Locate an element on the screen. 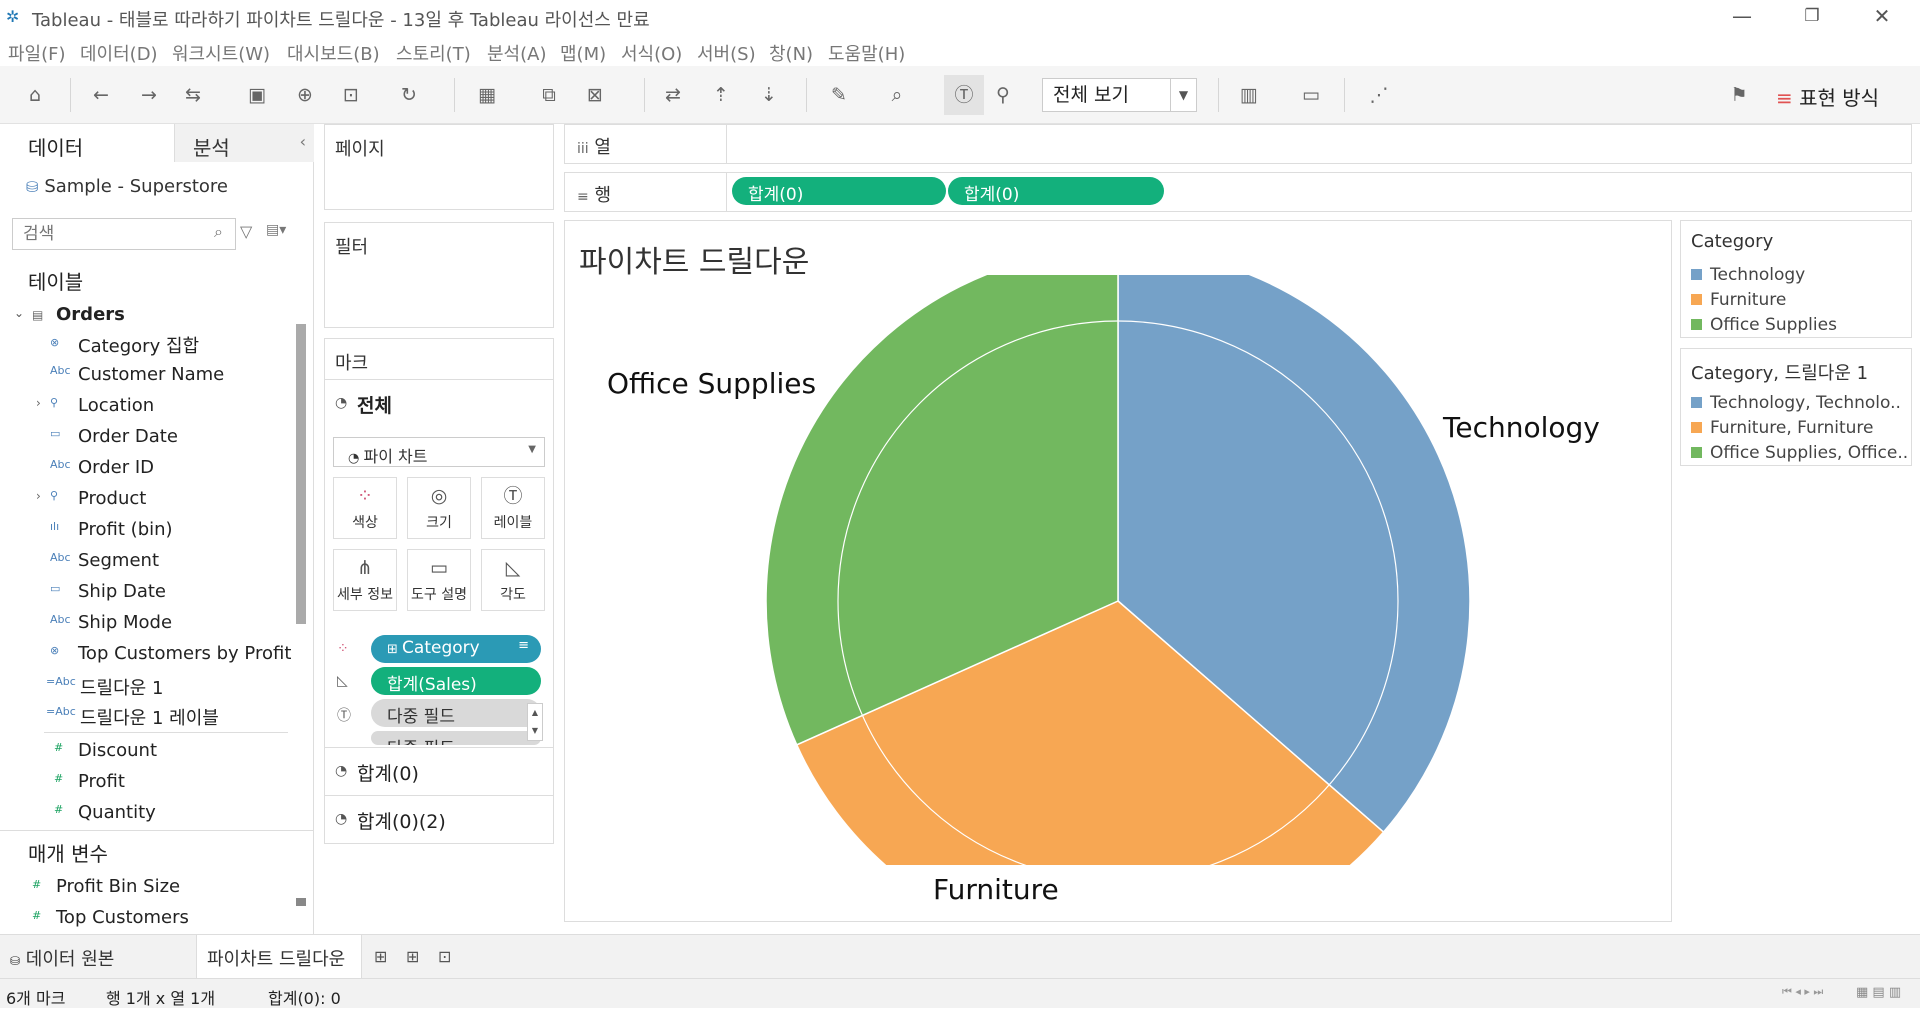 The height and width of the screenshot is (1009, 1920). new-dashboard-icon: ⊞ is located at coordinates (412, 956).